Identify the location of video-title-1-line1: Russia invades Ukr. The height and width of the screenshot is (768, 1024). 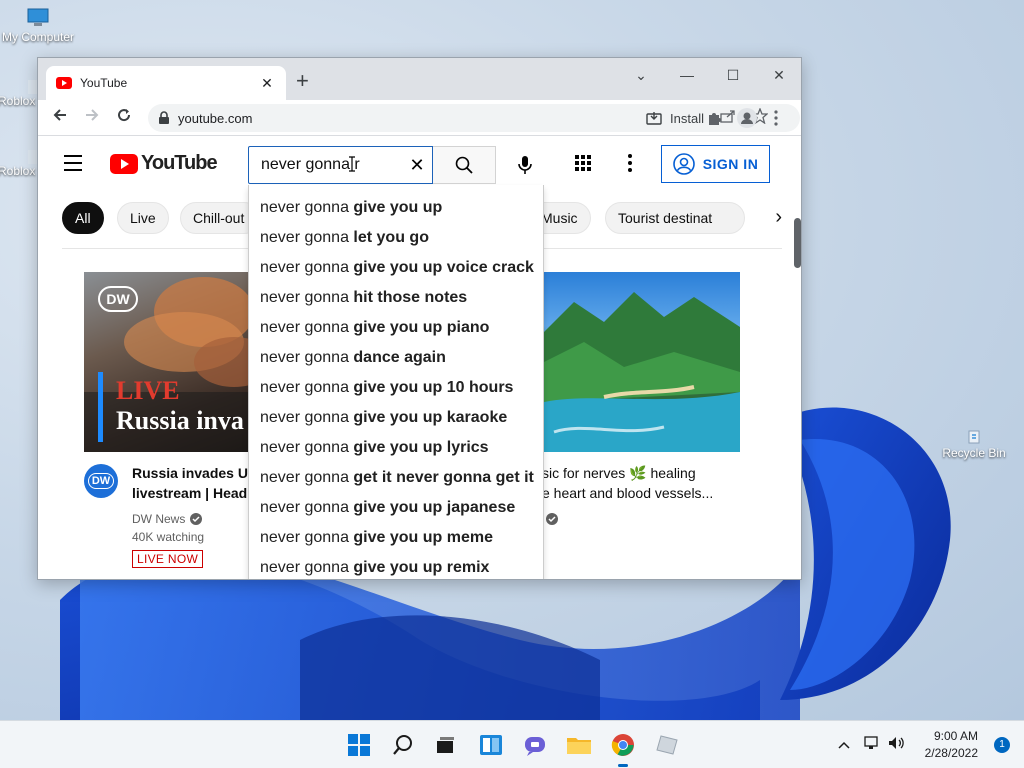
(196, 473).